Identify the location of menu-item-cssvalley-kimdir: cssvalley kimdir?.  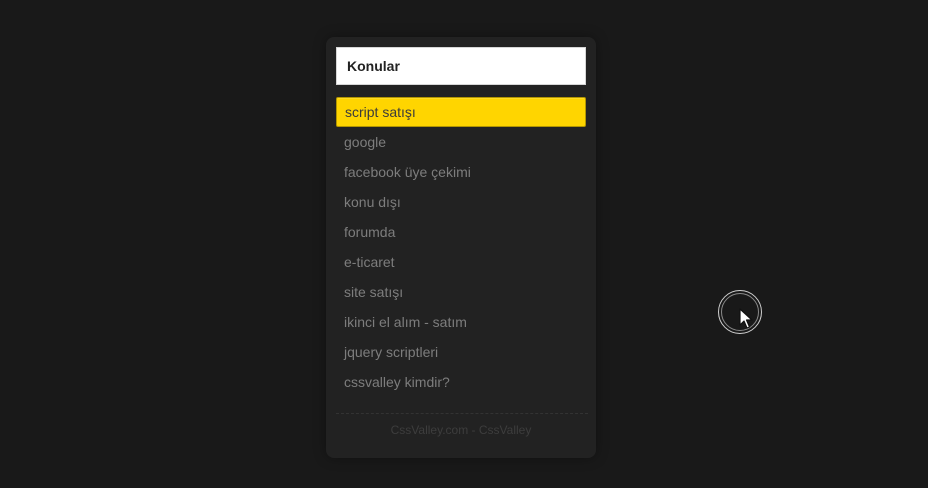
(461, 382).